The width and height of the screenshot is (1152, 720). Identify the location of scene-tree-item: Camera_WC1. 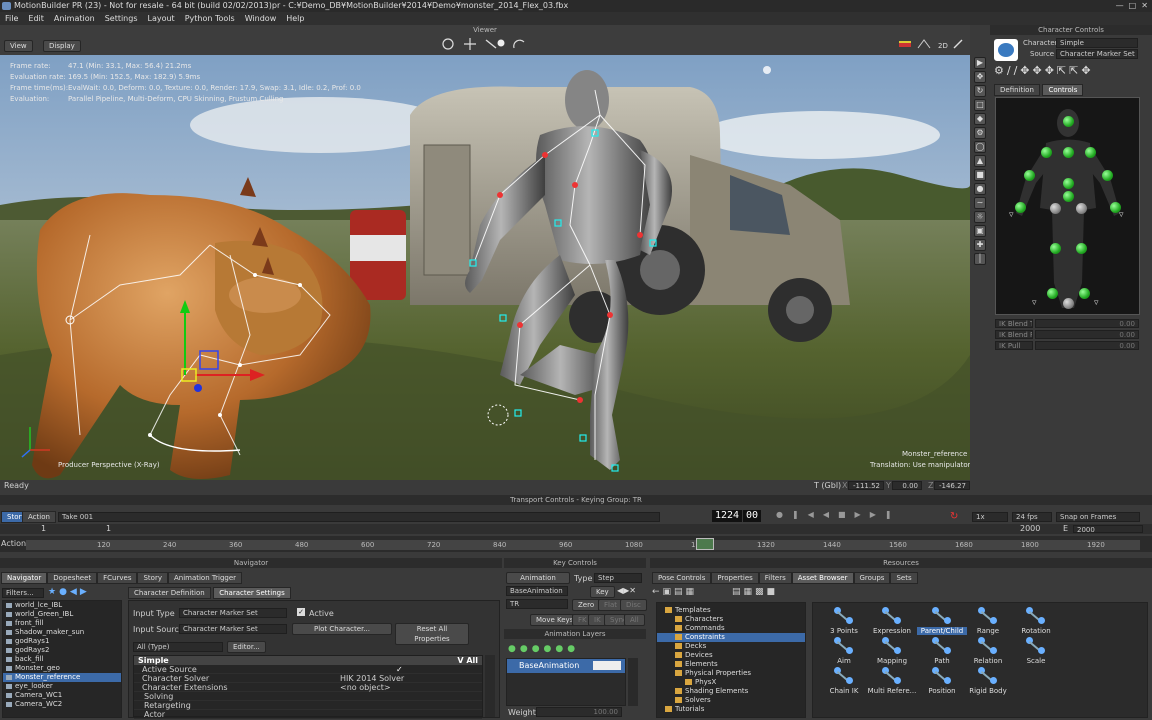
(62, 695).